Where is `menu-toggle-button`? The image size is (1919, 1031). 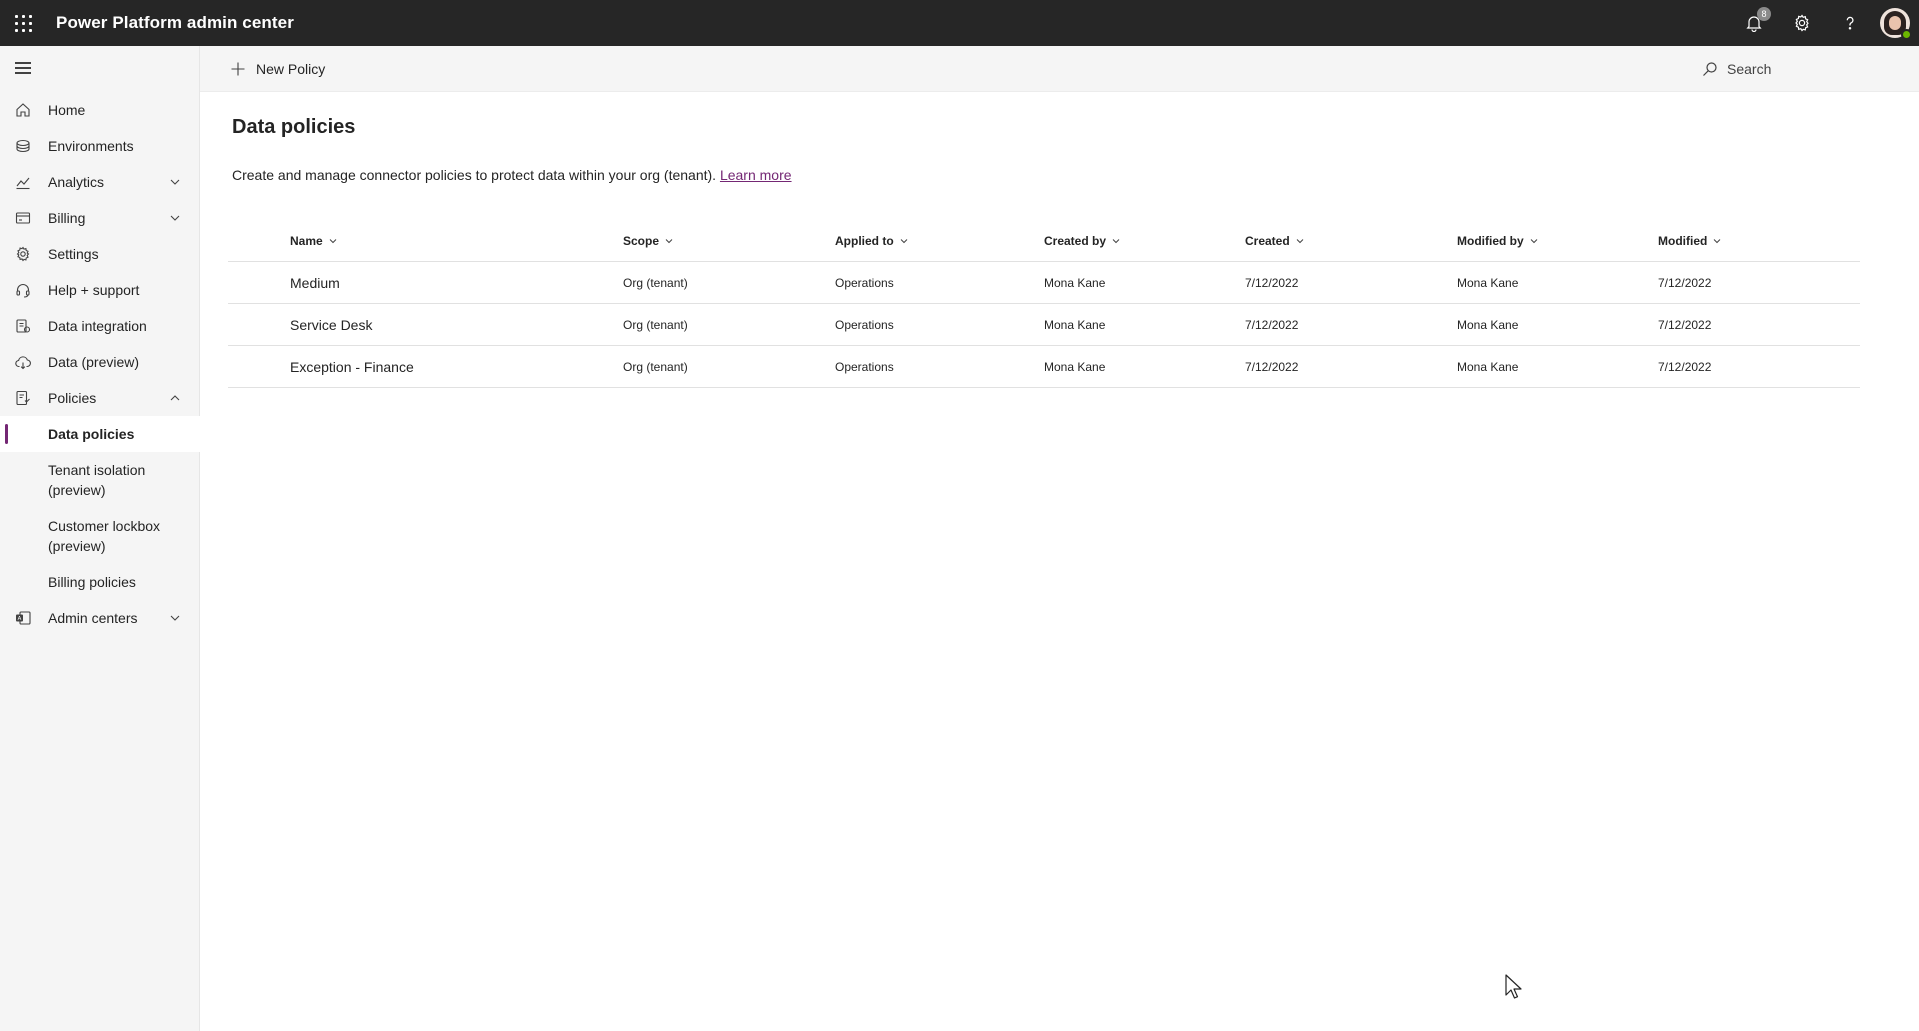 menu-toggle-button is located at coordinates (24, 68).